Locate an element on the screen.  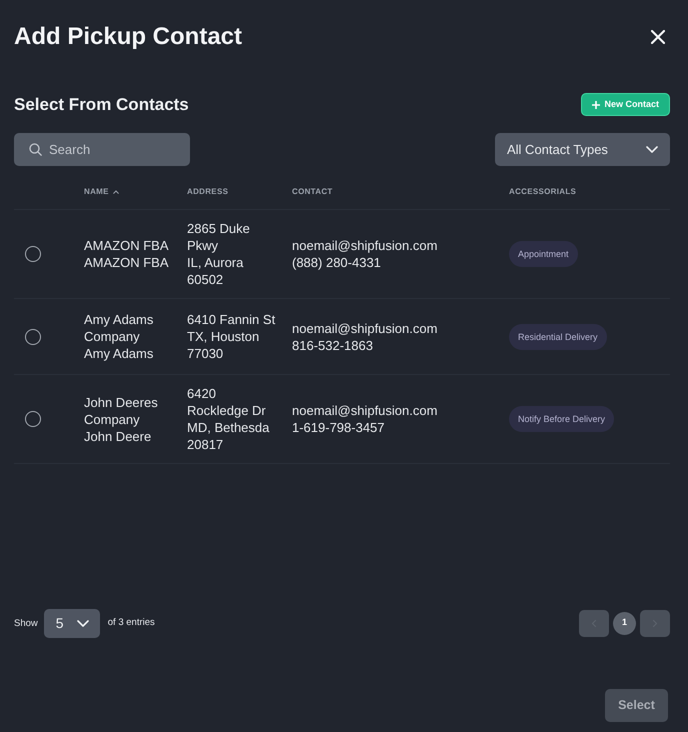
address-line: 6420 Rockledge Dr is located at coordinates (227, 402).